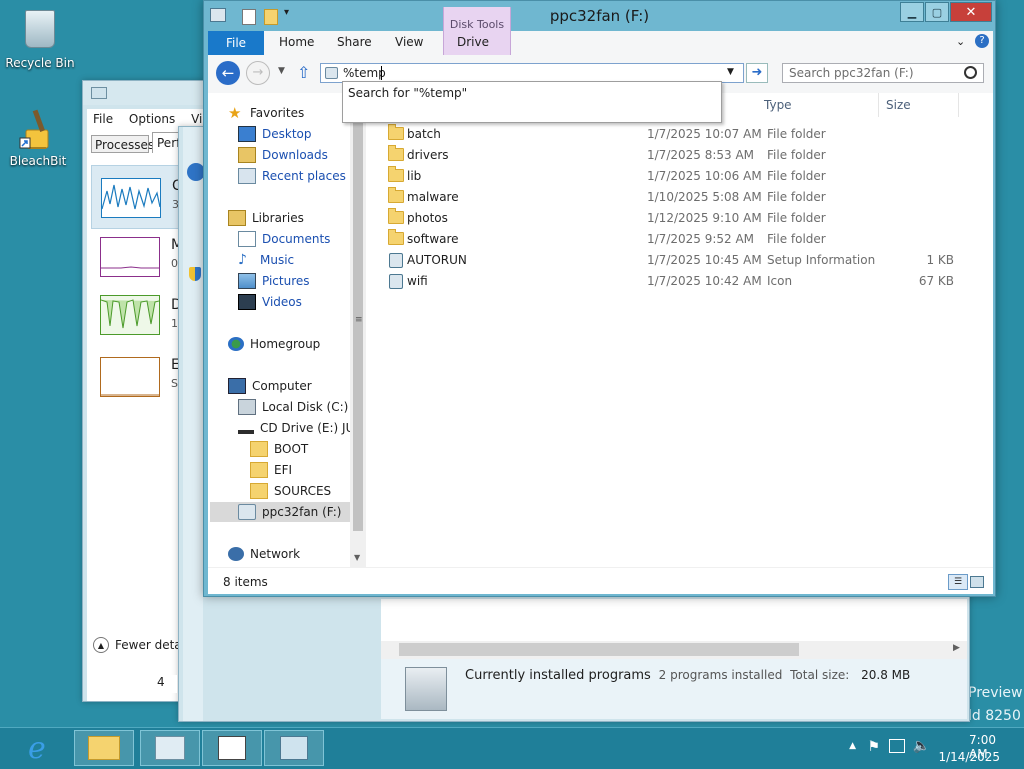 This screenshot has width=1024, height=769. I want to click on nav-videos: Videos, so click(270, 302).